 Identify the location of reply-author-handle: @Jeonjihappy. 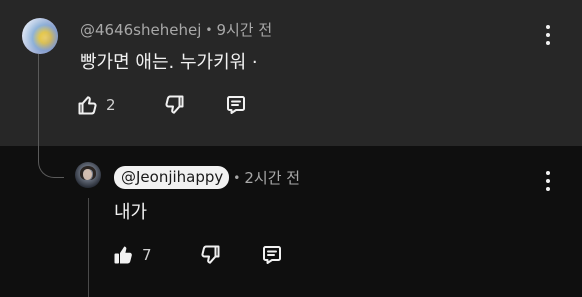
(172, 177).